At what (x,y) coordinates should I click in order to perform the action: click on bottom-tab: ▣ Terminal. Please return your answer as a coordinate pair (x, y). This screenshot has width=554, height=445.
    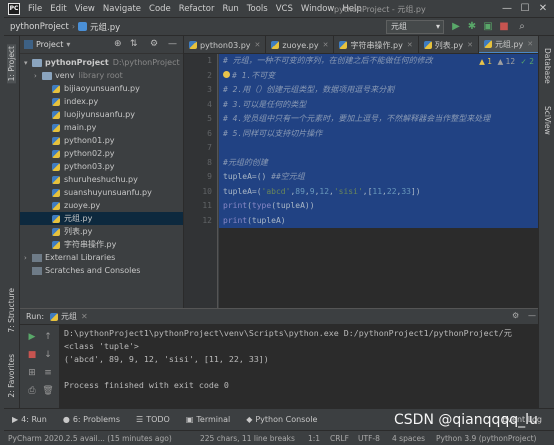
    Looking at the image, I should click on (208, 419).